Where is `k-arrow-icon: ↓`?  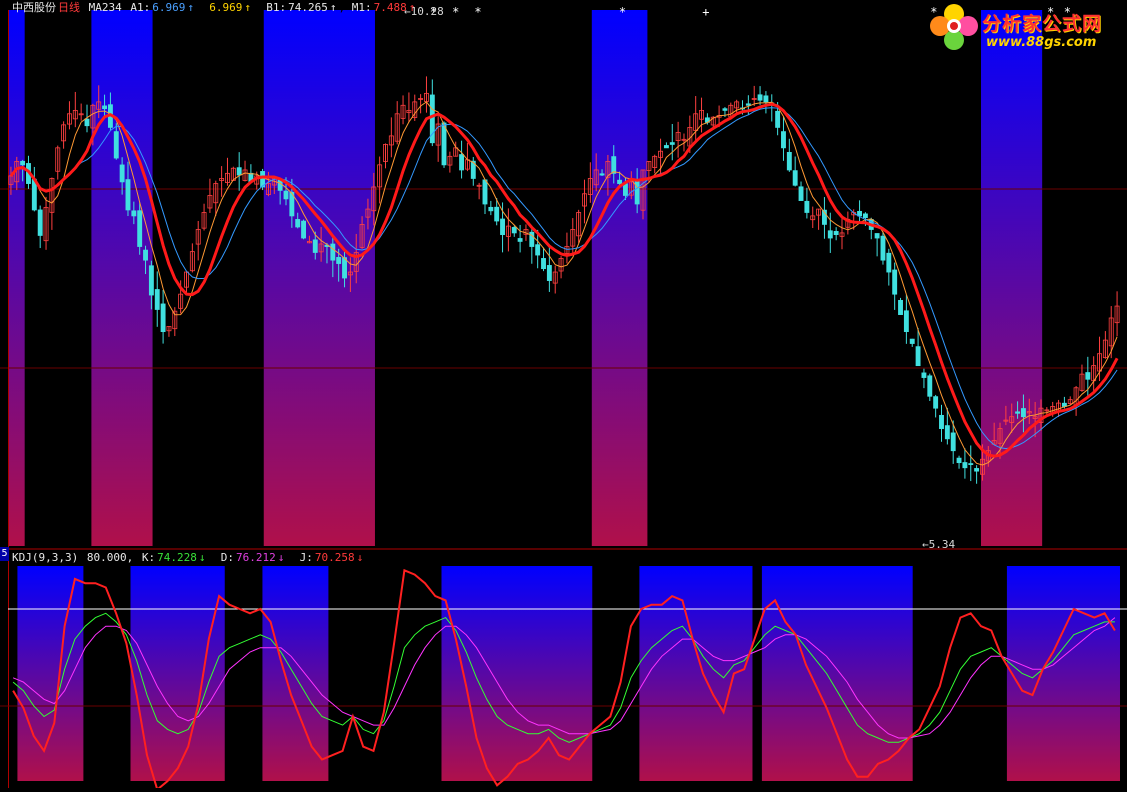 k-arrow-icon: ↓ is located at coordinates (202, 557).